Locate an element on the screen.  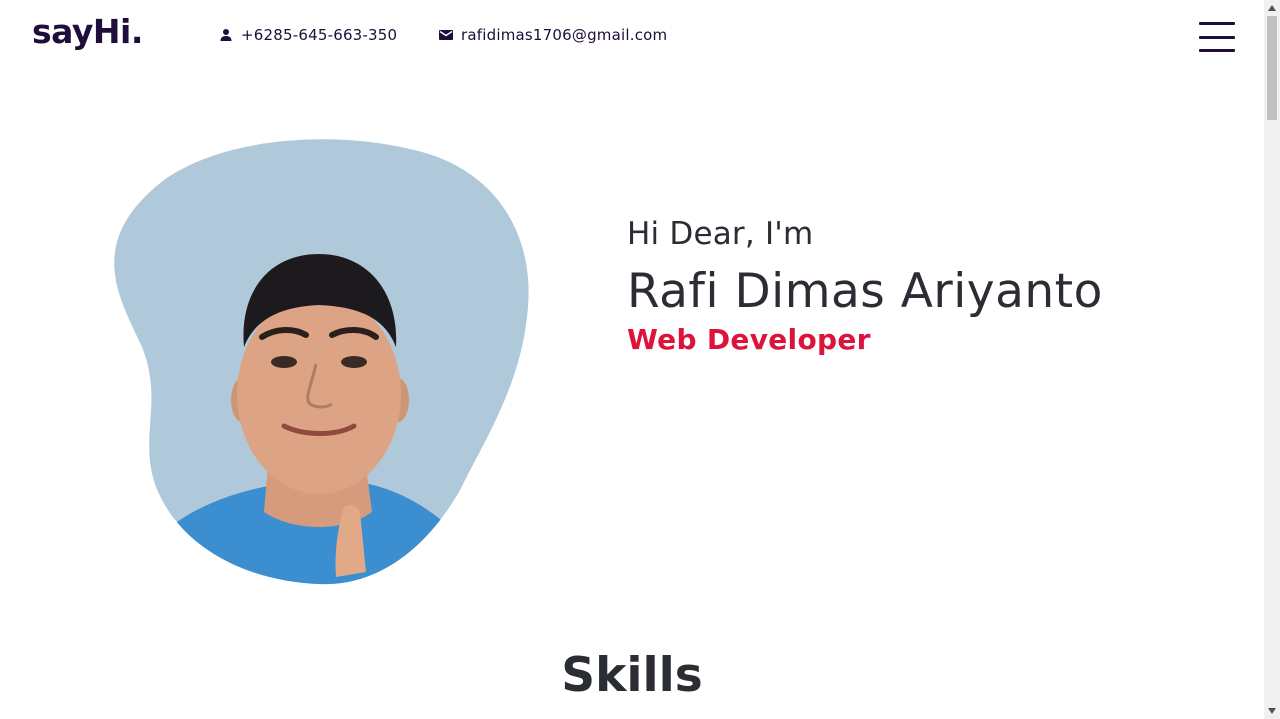
skills-section-title: Skills is located at coordinates (632, 675).